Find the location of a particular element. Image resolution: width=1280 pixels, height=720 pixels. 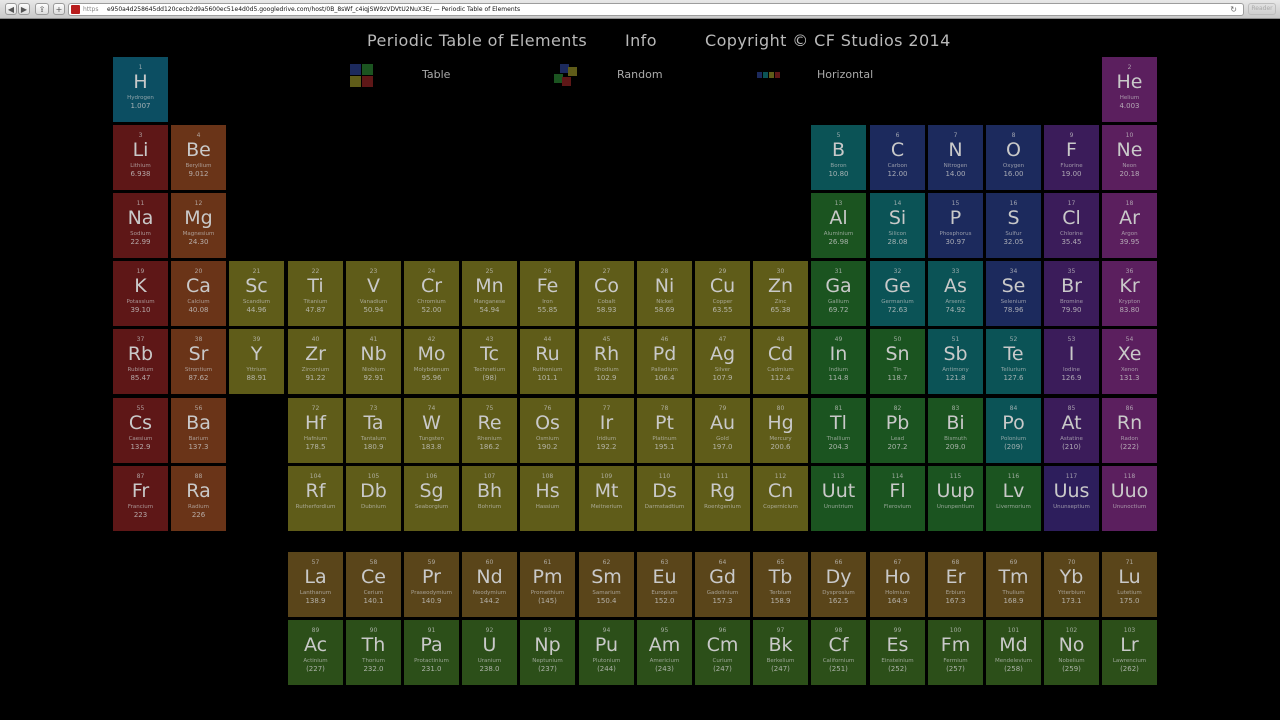

element-tile-rg: 111 Rg Roentgenium is located at coordinates (722, 498).